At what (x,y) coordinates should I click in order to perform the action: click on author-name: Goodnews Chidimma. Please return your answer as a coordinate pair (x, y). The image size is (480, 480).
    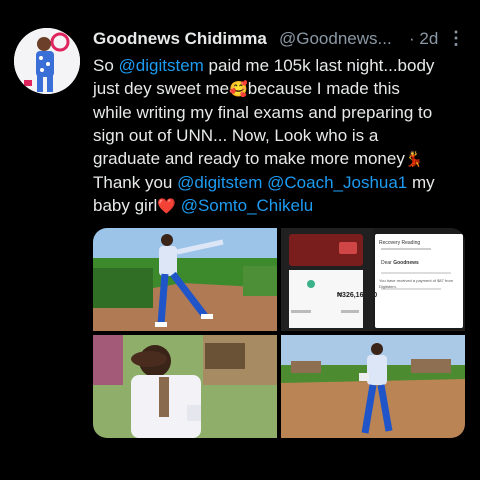
    Looking at the image, I should click on (180, 39).